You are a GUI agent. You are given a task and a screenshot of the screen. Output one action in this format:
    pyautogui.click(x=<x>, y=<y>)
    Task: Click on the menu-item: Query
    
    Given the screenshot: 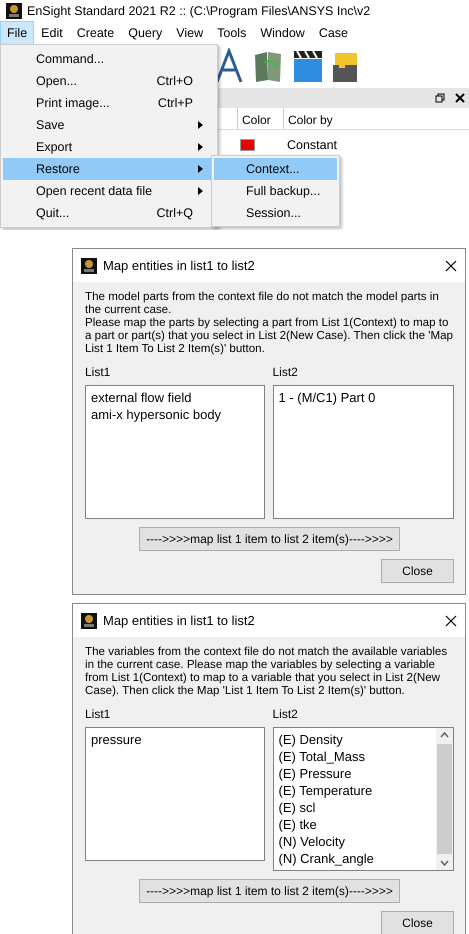 What is the action you would take?
    pyautogui.click(x=145, y=33)
    